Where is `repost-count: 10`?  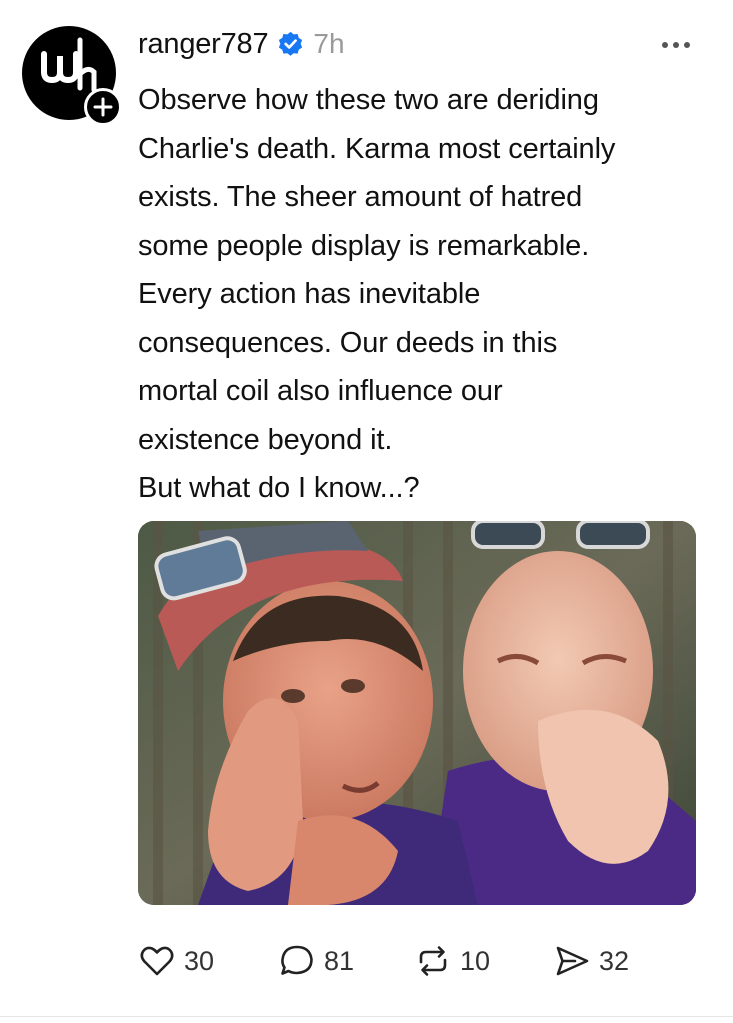 repost-count: 10 is located at coordinates (475, 960).